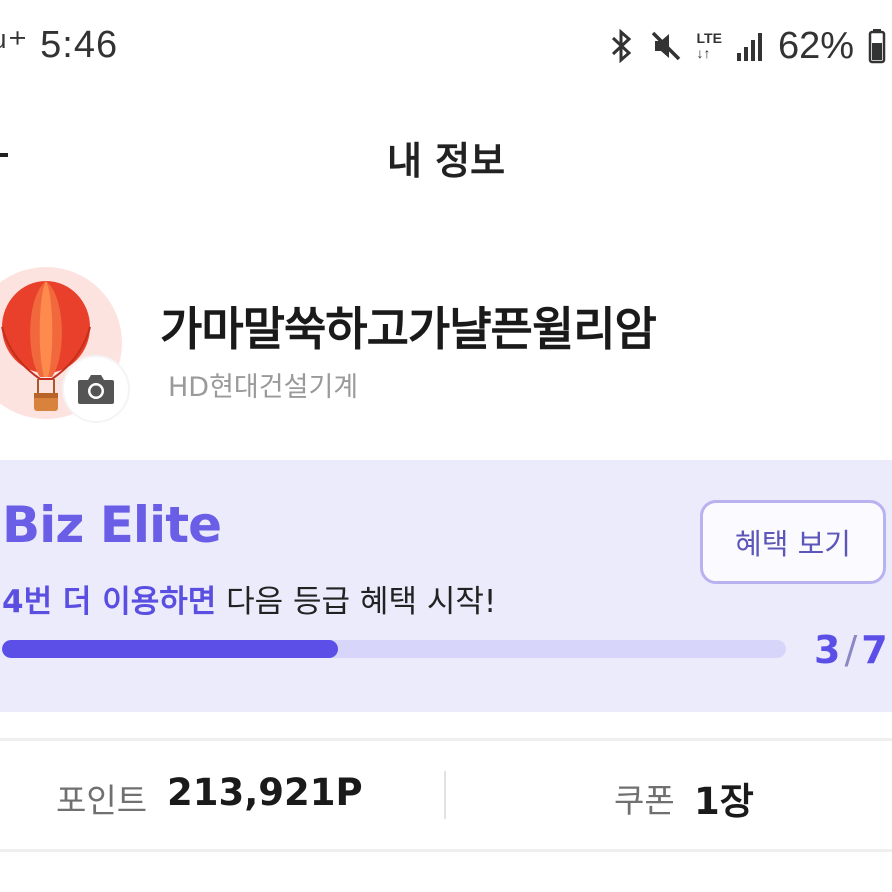  Describe the element at coordinates (874, 650) in the screenshot. I see `progress-total: 7` at that location.